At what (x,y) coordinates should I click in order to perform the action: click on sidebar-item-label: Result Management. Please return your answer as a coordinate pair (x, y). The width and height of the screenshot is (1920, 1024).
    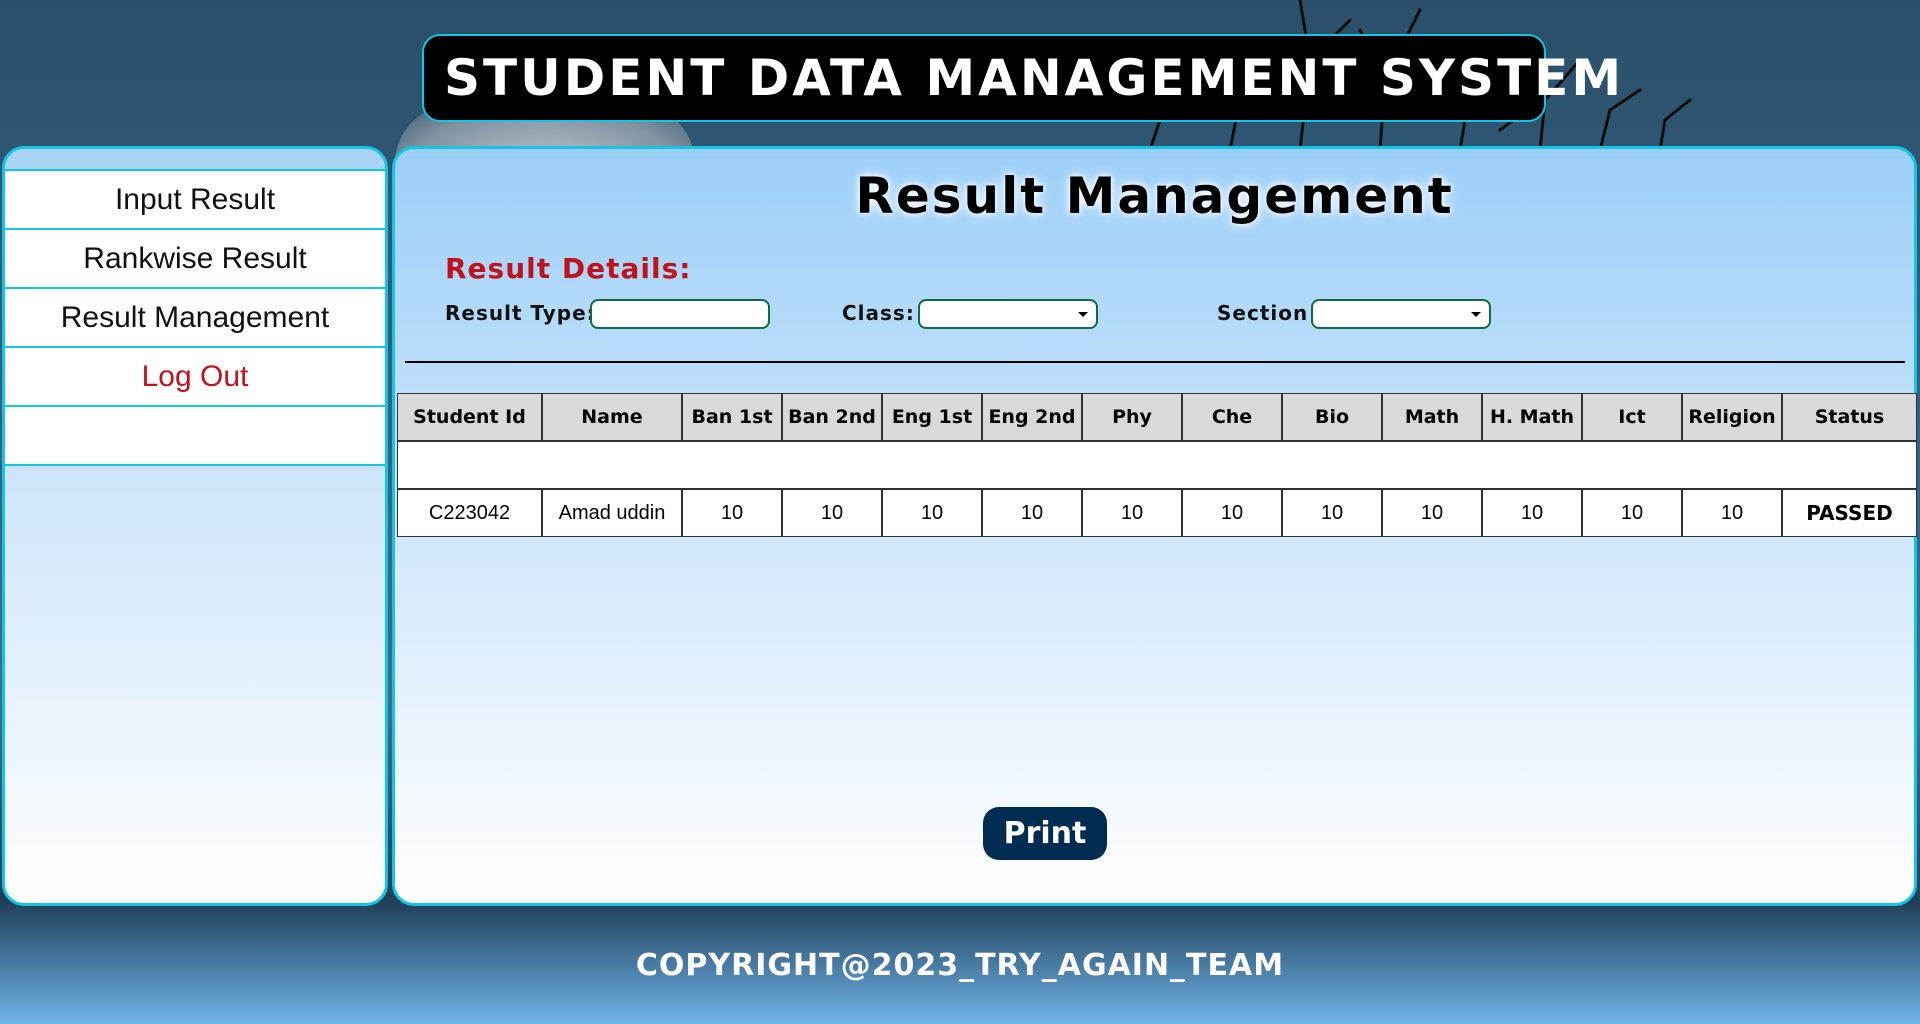
    Looking at the image, I should click on (195, 317).